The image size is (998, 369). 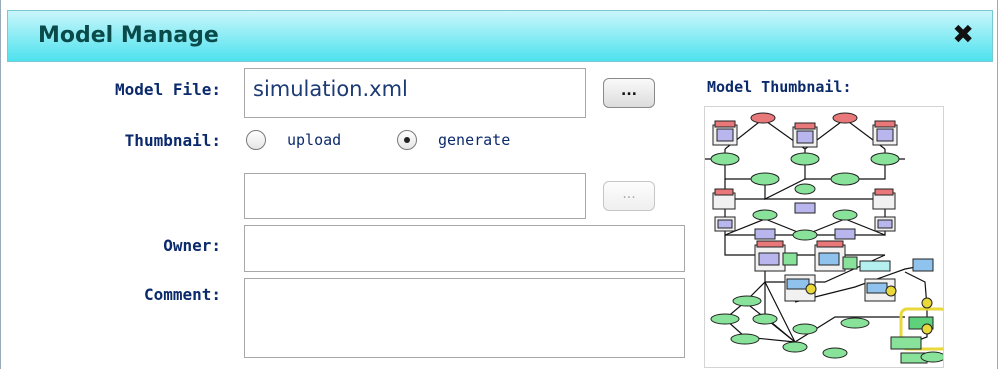 What do you see at coordinates (415, 196) in the screenshot?
I see `thumbnail-file-field` at bounding box center [415, 196].